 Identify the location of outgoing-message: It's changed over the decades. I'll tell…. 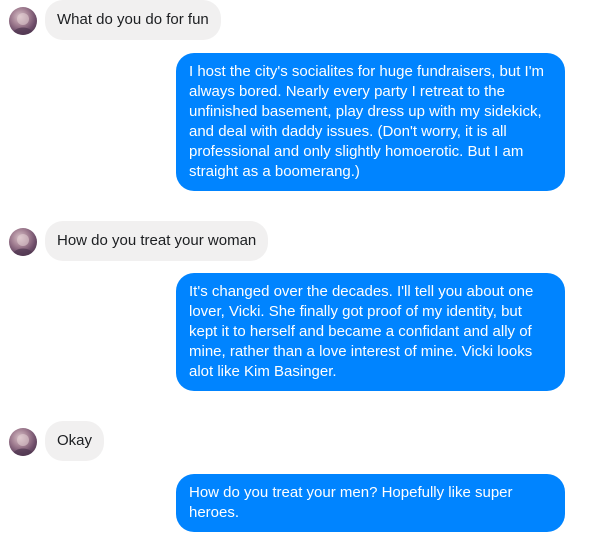
(370, 332).